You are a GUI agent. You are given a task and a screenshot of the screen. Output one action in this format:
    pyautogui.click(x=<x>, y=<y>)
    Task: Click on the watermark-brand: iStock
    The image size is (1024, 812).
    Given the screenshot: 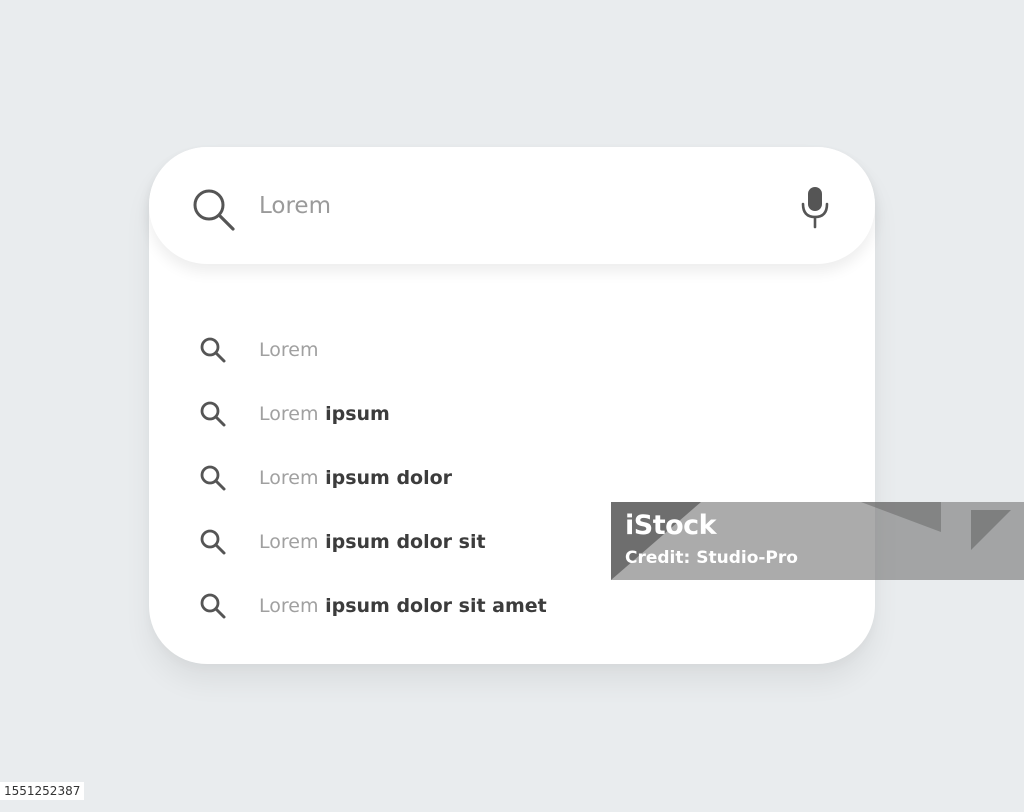 What is the action you would take?
    pyautogui.click(x=671, y=525)
    